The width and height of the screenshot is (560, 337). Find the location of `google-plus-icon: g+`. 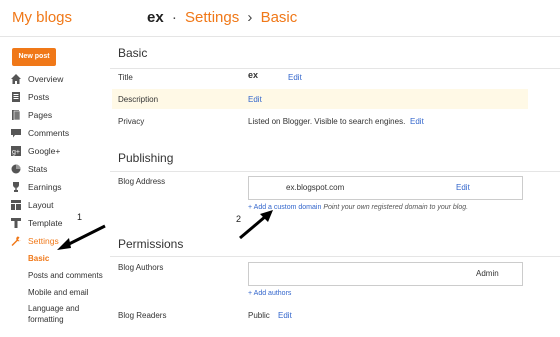

google-plus-icon: g+ is located at coordinates (16, 151).